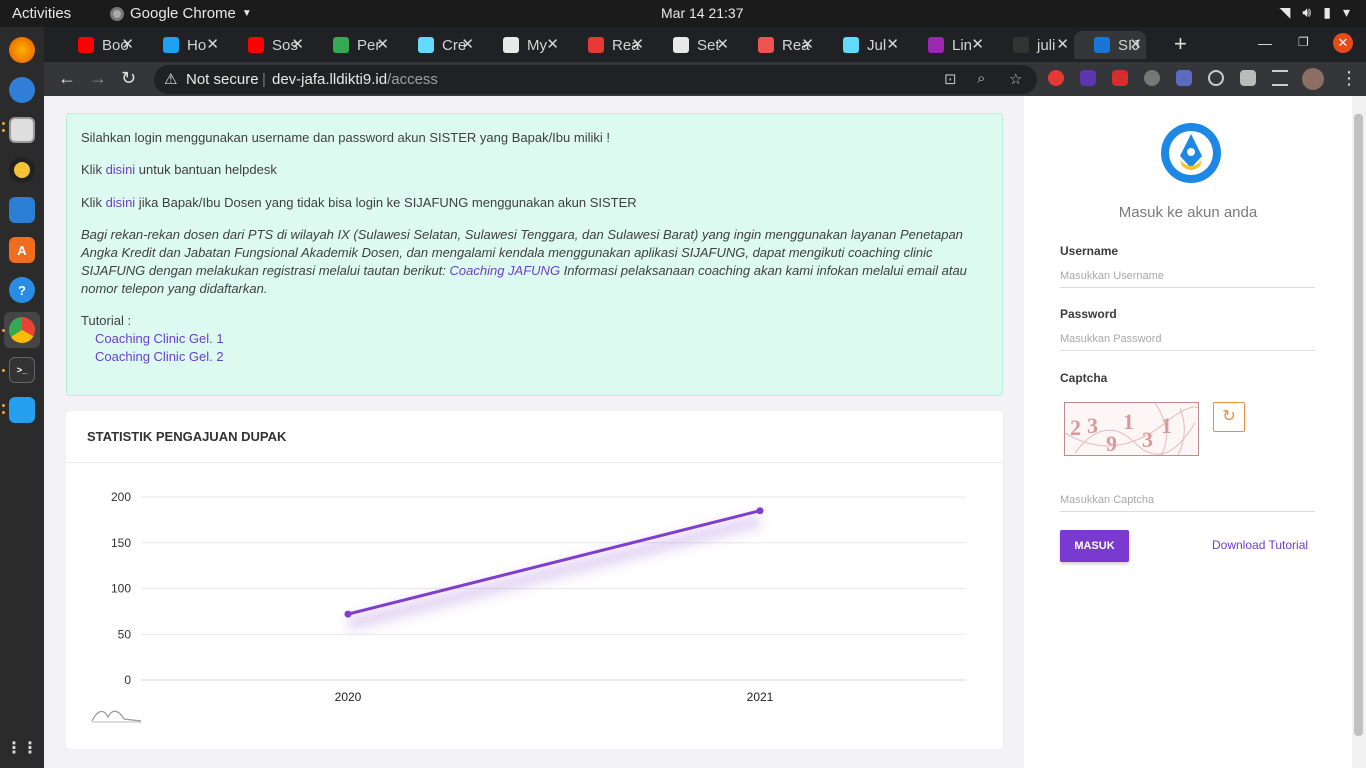 The width and height of the screenshot is (1366, 768). What do you see at coordinates (128, 78) in the screenshot?
I see `reload-icon: ↻` at bounding box center [128, 78].